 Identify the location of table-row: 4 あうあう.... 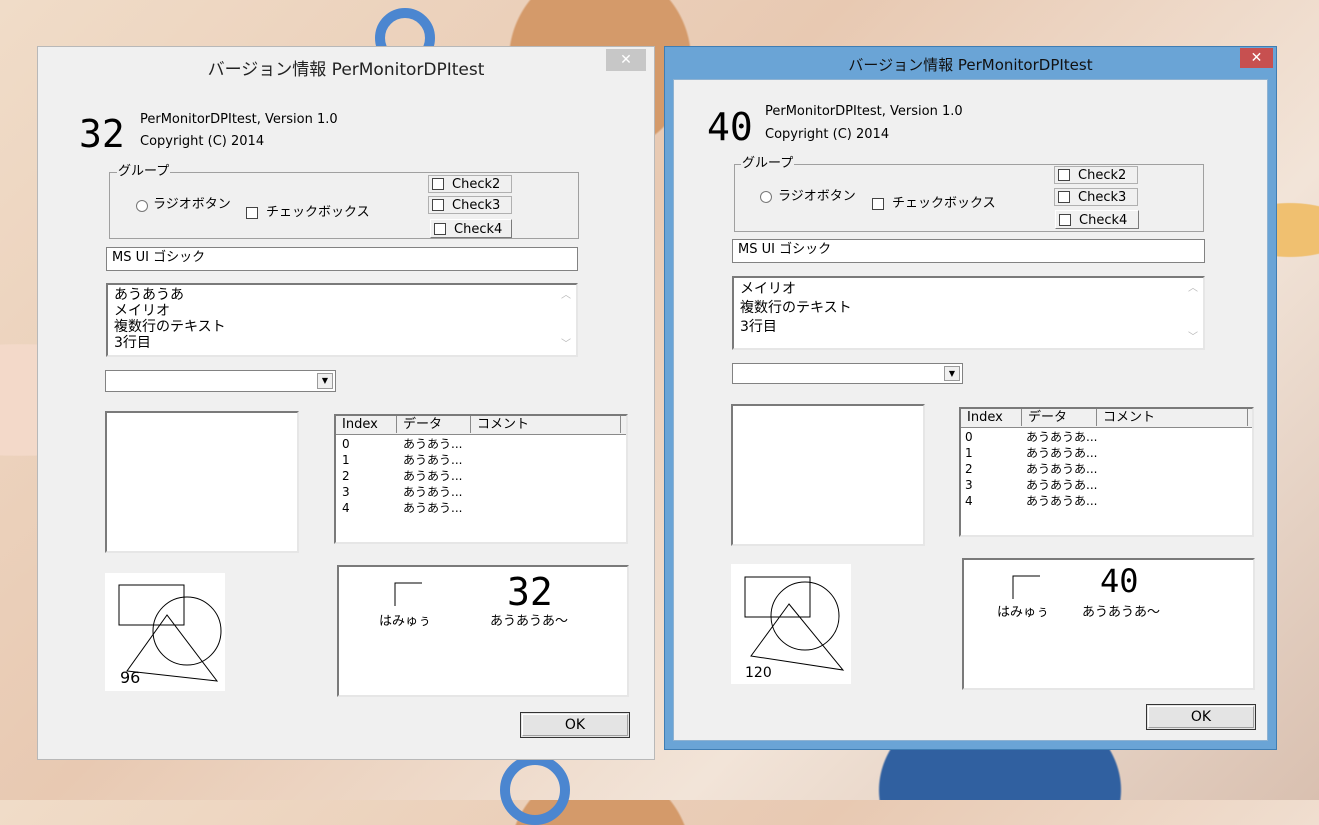
(481, 508).